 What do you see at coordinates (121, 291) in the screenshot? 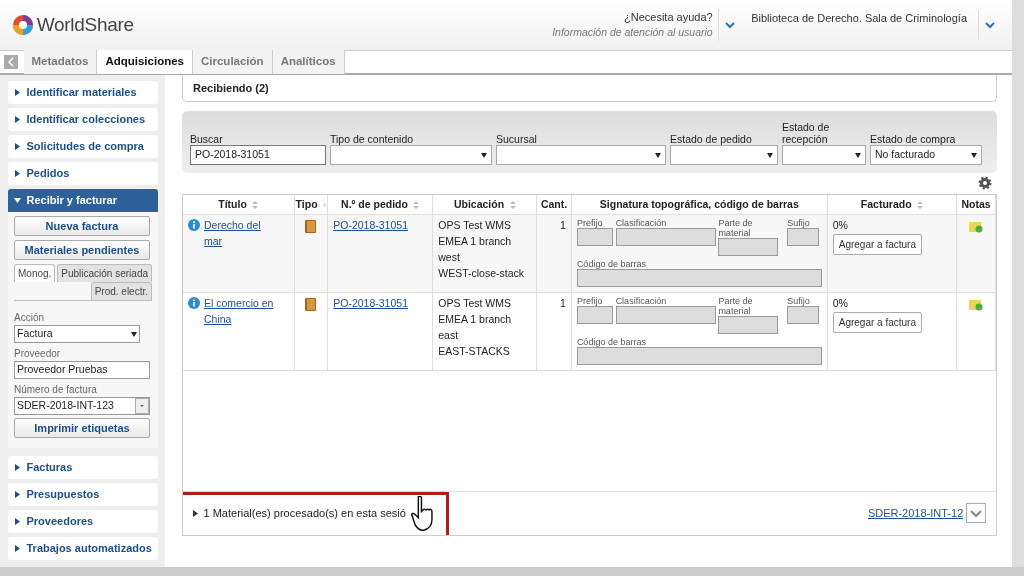
I see `subtab: Prod. electr.` at bounding box center [121, 291].